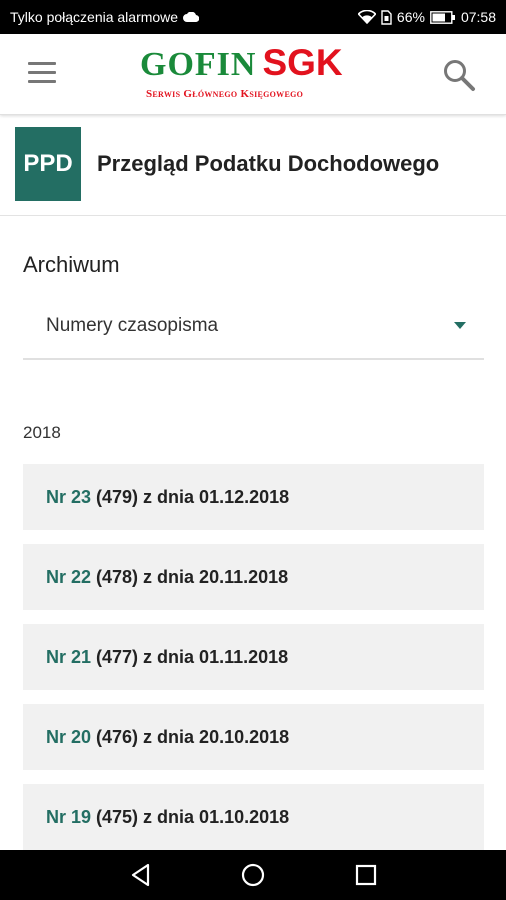 This screenshot has height=900, width=506. What do you see at coordinates (268, 163) in the screenshot?
I see `magazine-title: Przegląd Podatku Dochodowego` at bounding box center [268, 163].